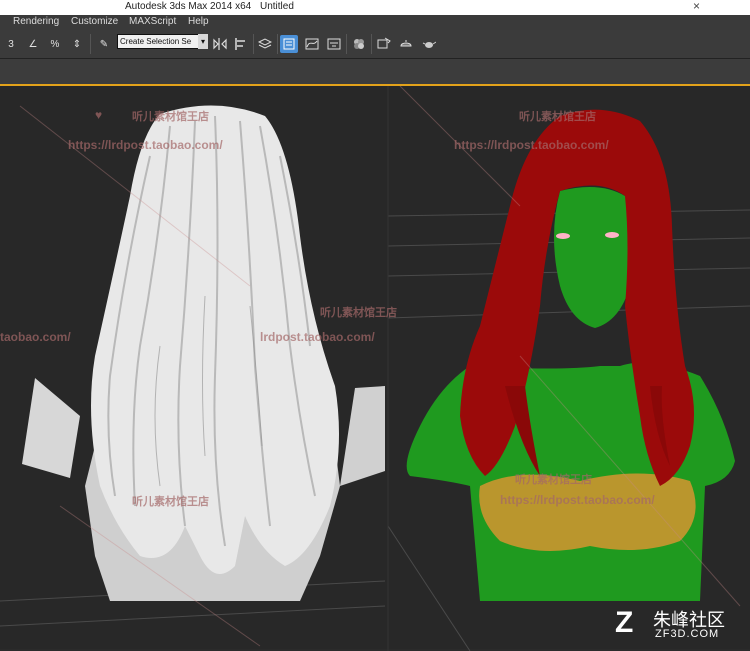  Describe the element at coordinates (334, 44) in the screenshot. I see `schematic-view-icon` at that location.